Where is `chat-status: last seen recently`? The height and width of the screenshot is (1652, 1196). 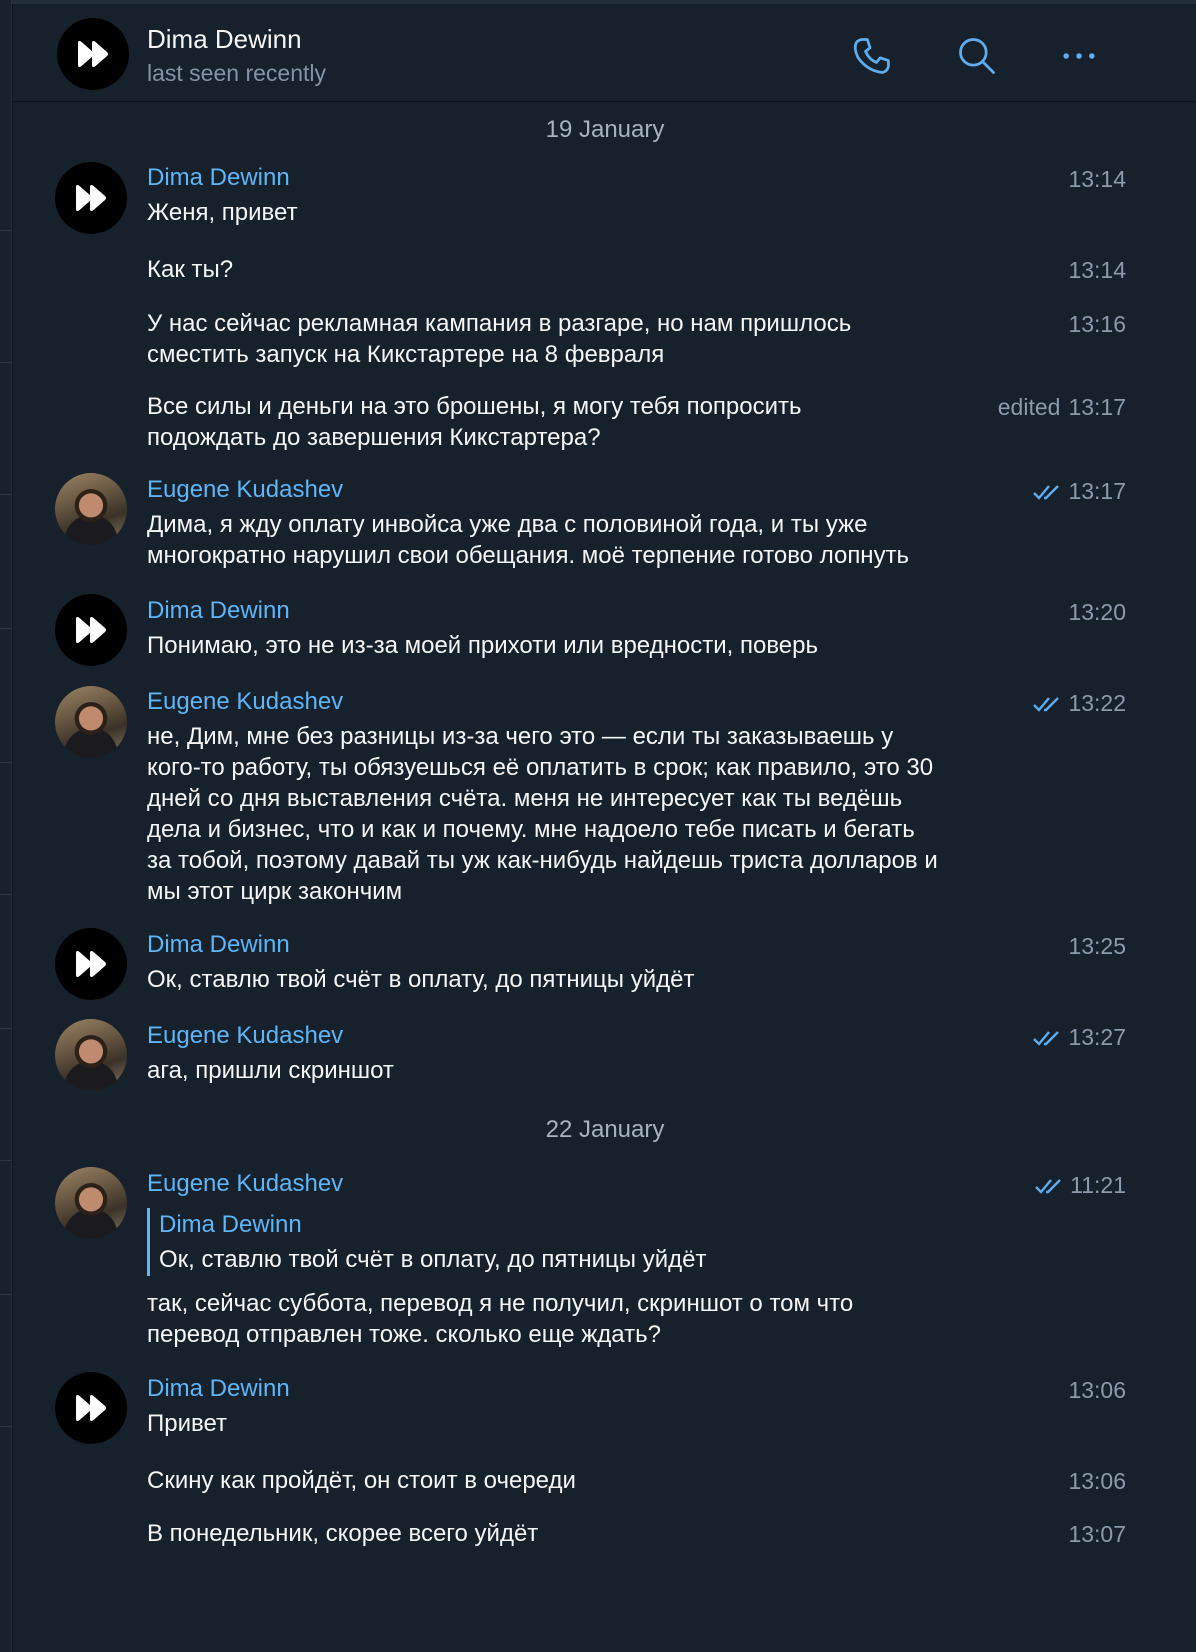 chat-status: last seen recently is located at coordinates (236, 73).